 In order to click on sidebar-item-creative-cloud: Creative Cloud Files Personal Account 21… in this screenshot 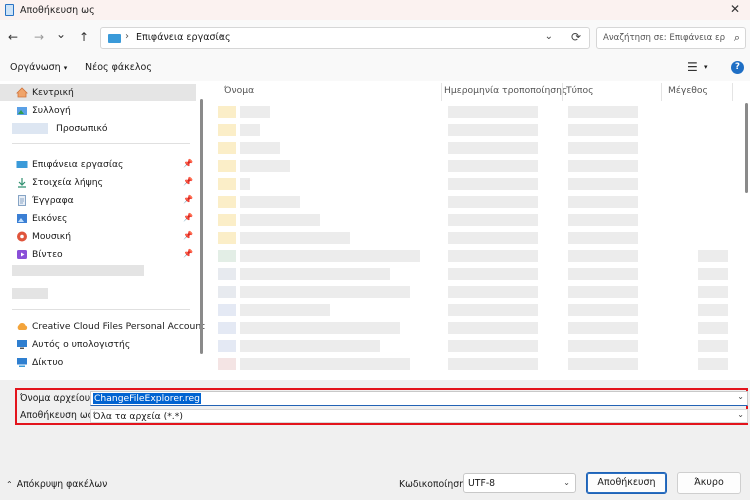, I will do `click(104, 326)`.